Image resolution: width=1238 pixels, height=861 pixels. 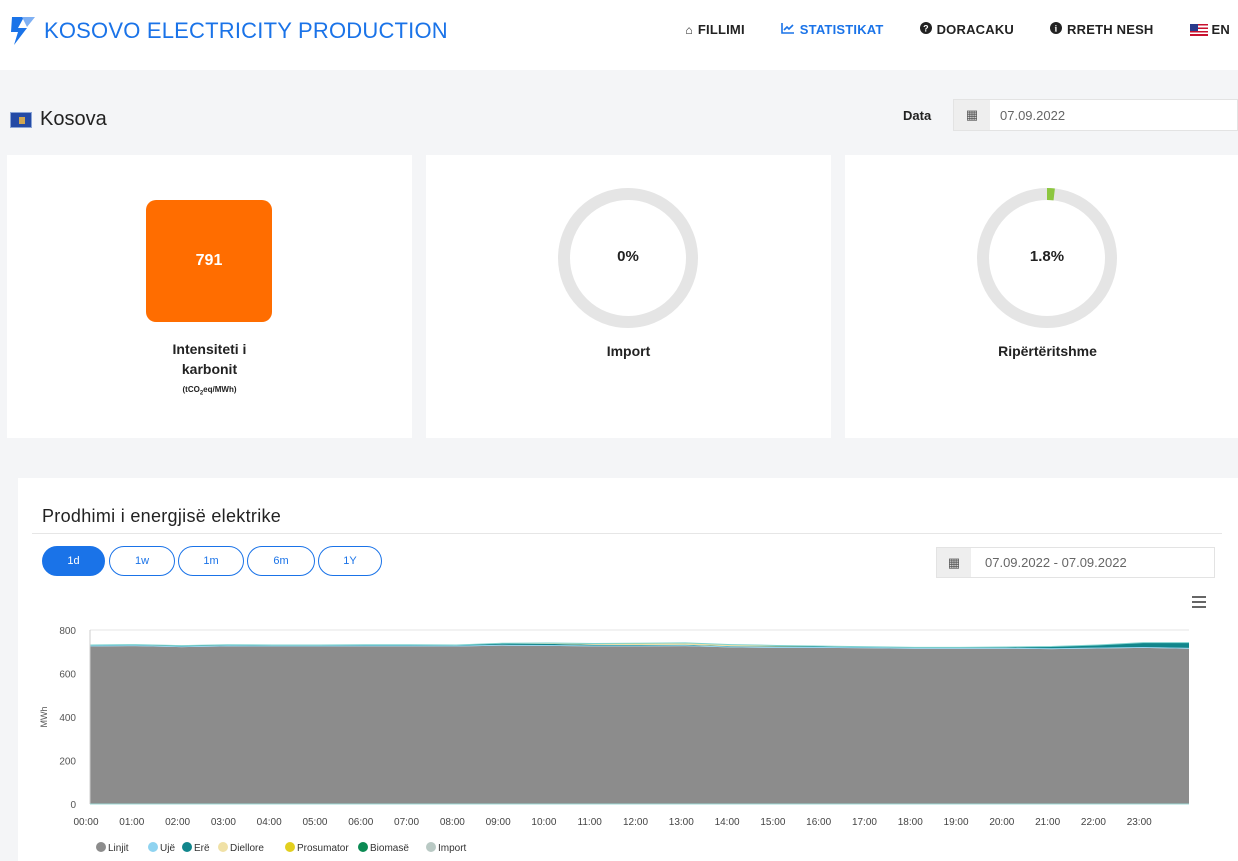 What do you see at coordinates (787, 29) in the screenshot?
I see `chart-icon` at bounding box center [787, 29].